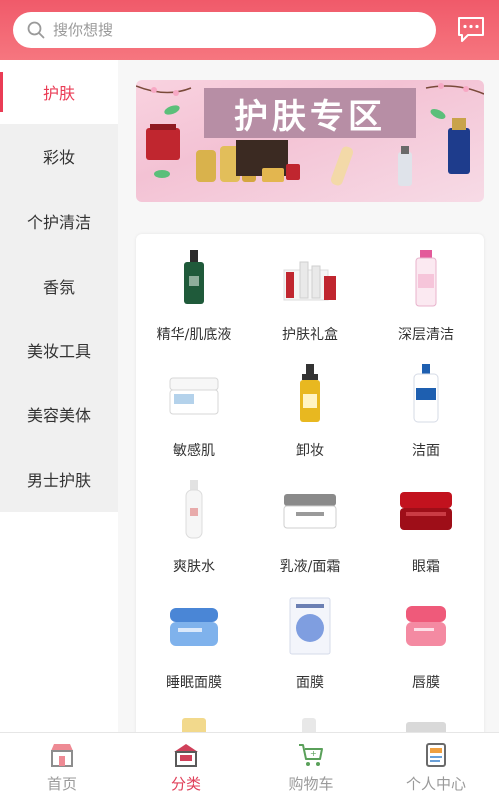  What do you see at coordinates (426, 683) in the screenshot?
I see `grid-item-label: 唇膜` at bounding box center [426, 683].